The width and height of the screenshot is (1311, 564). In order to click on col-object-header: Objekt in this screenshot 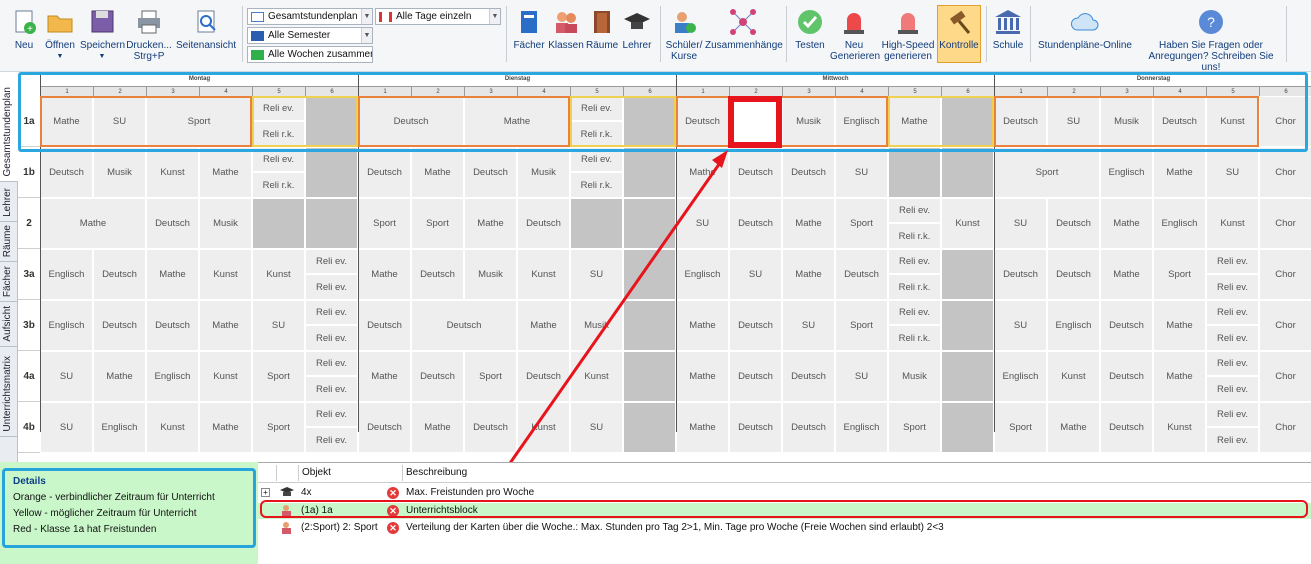, I will do `click(350, 473)`.